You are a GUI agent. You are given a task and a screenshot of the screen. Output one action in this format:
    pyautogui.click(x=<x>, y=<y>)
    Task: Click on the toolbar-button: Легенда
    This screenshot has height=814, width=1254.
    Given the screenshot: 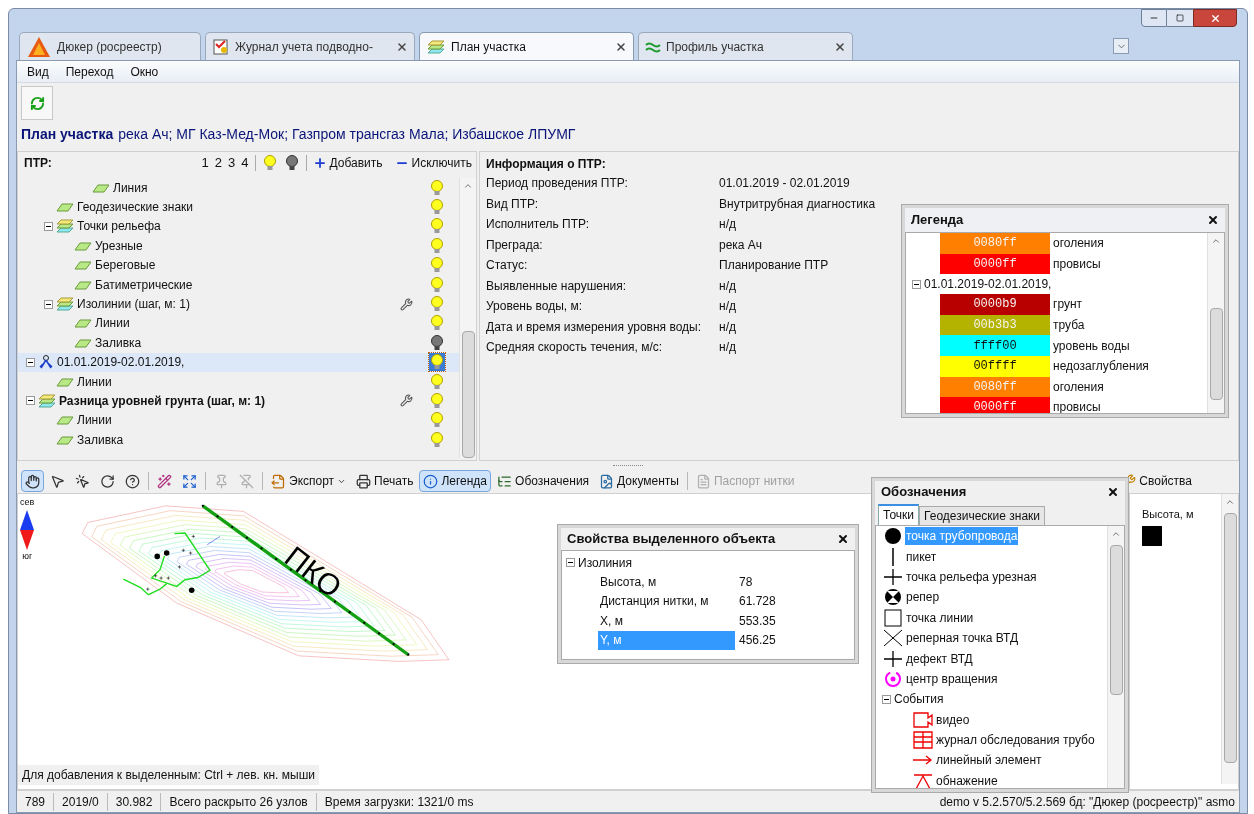 What is the action you would take?
    pyautogui.click(x=455, y=481)
    